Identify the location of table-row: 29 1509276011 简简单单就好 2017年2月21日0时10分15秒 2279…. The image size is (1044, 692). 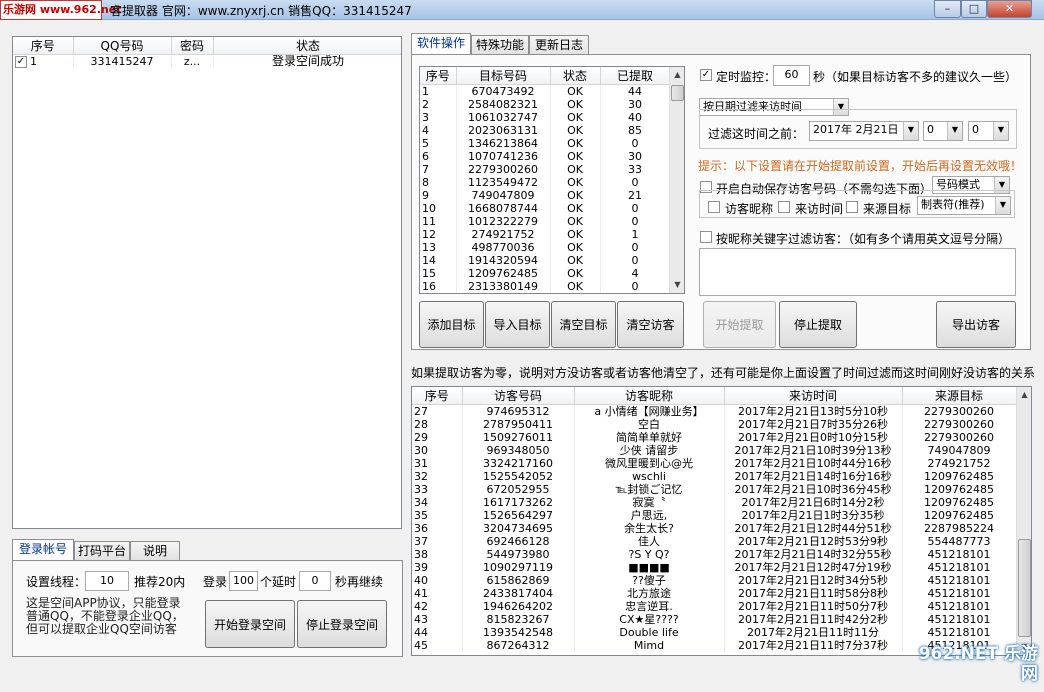
(714, 437).